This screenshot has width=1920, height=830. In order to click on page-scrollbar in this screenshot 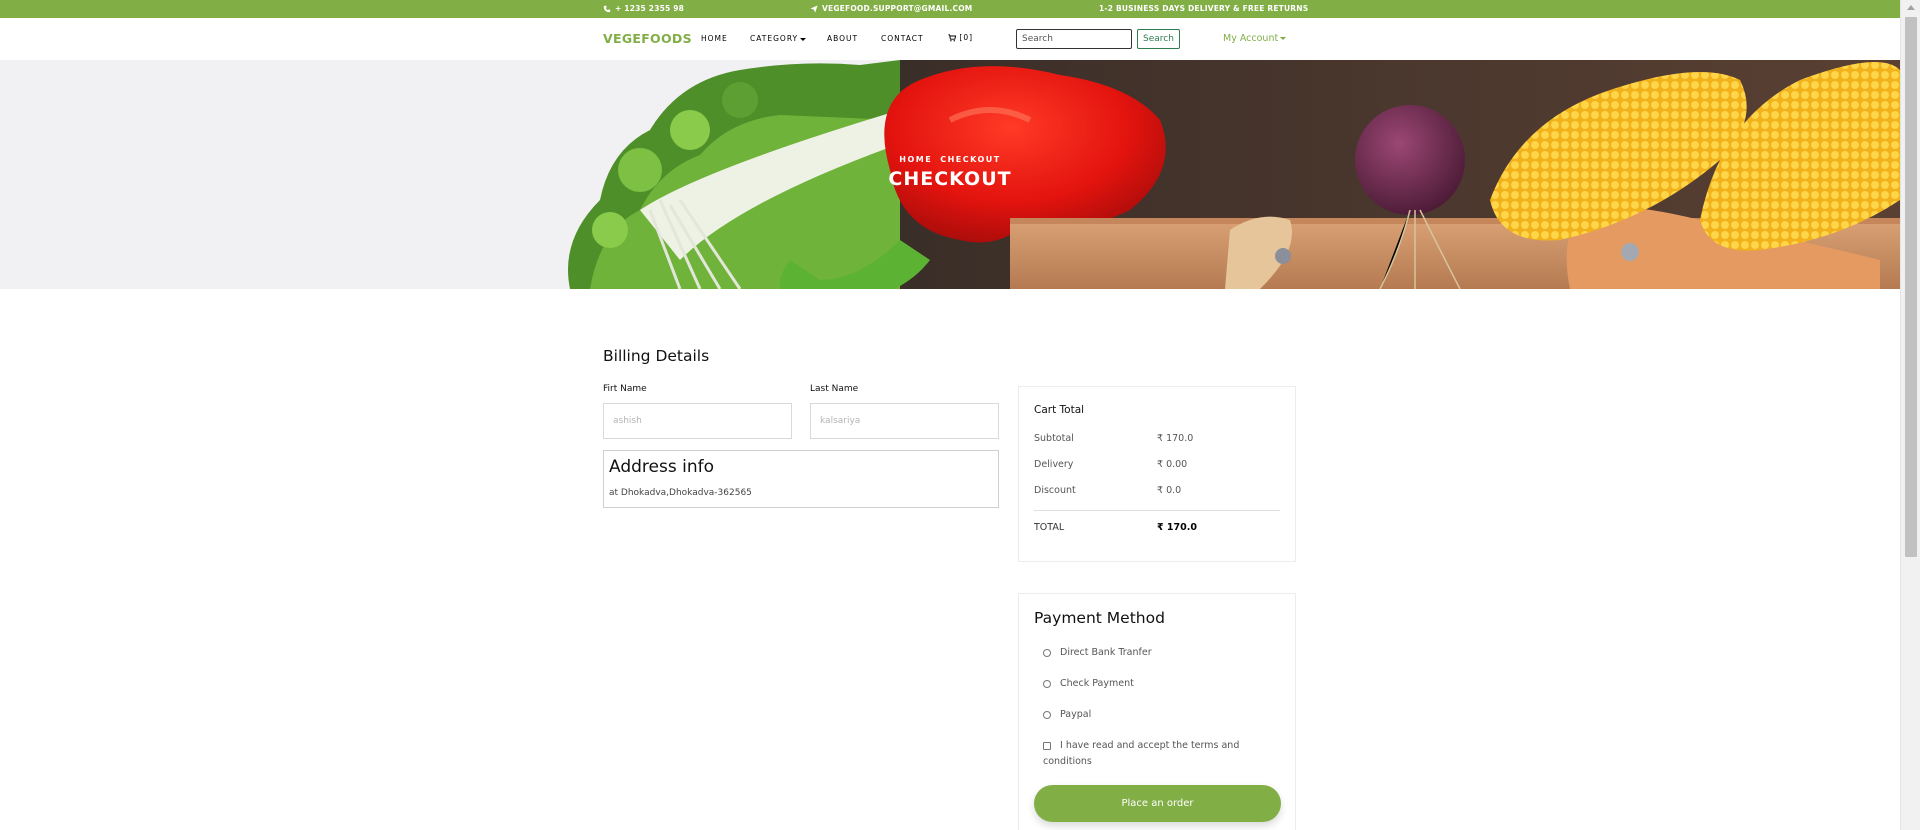, I will do `click(1910, 415)`.